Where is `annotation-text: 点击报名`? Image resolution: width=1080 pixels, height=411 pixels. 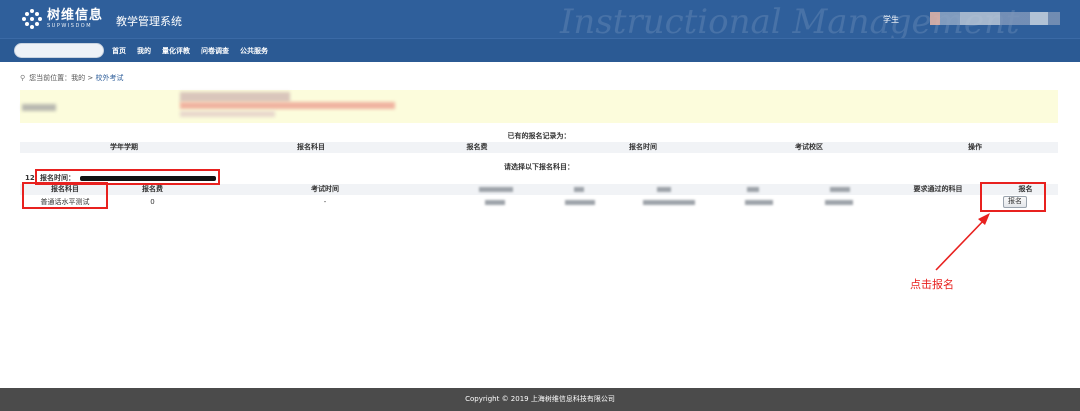
annotation-text: 点击报名 is located at coordinates (932, 284).